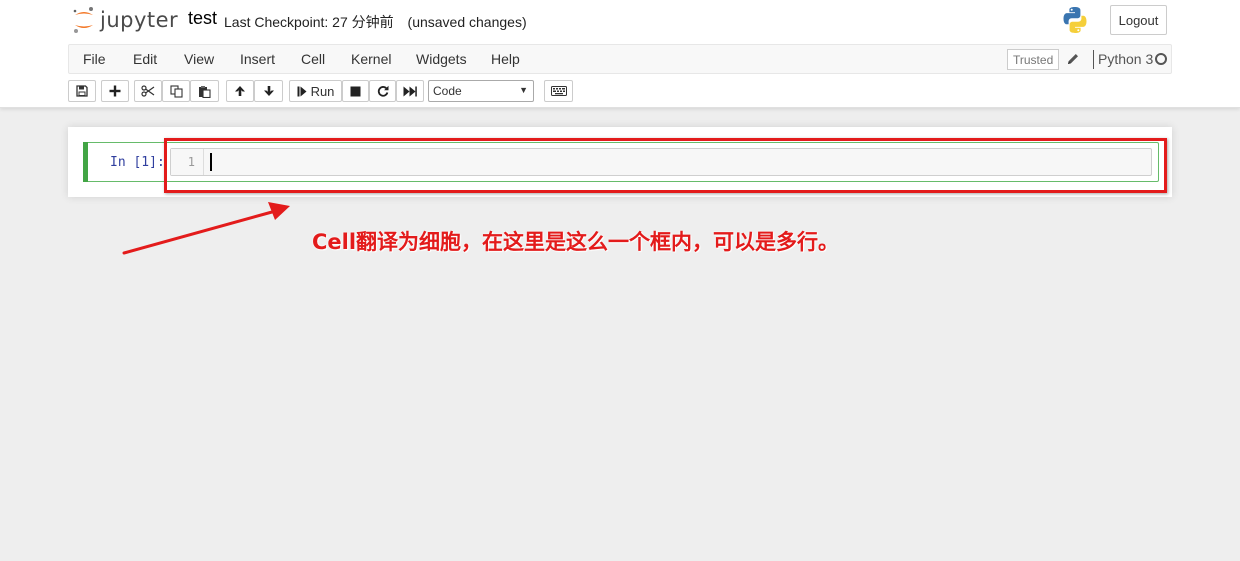 The image size is (1240, 561). Describe the element at coordinates (576, 242) in the screenshot. I see `annotation-text: Cell翻译为细胞，在这里是这么一个框内，可以是多行。` at that location.